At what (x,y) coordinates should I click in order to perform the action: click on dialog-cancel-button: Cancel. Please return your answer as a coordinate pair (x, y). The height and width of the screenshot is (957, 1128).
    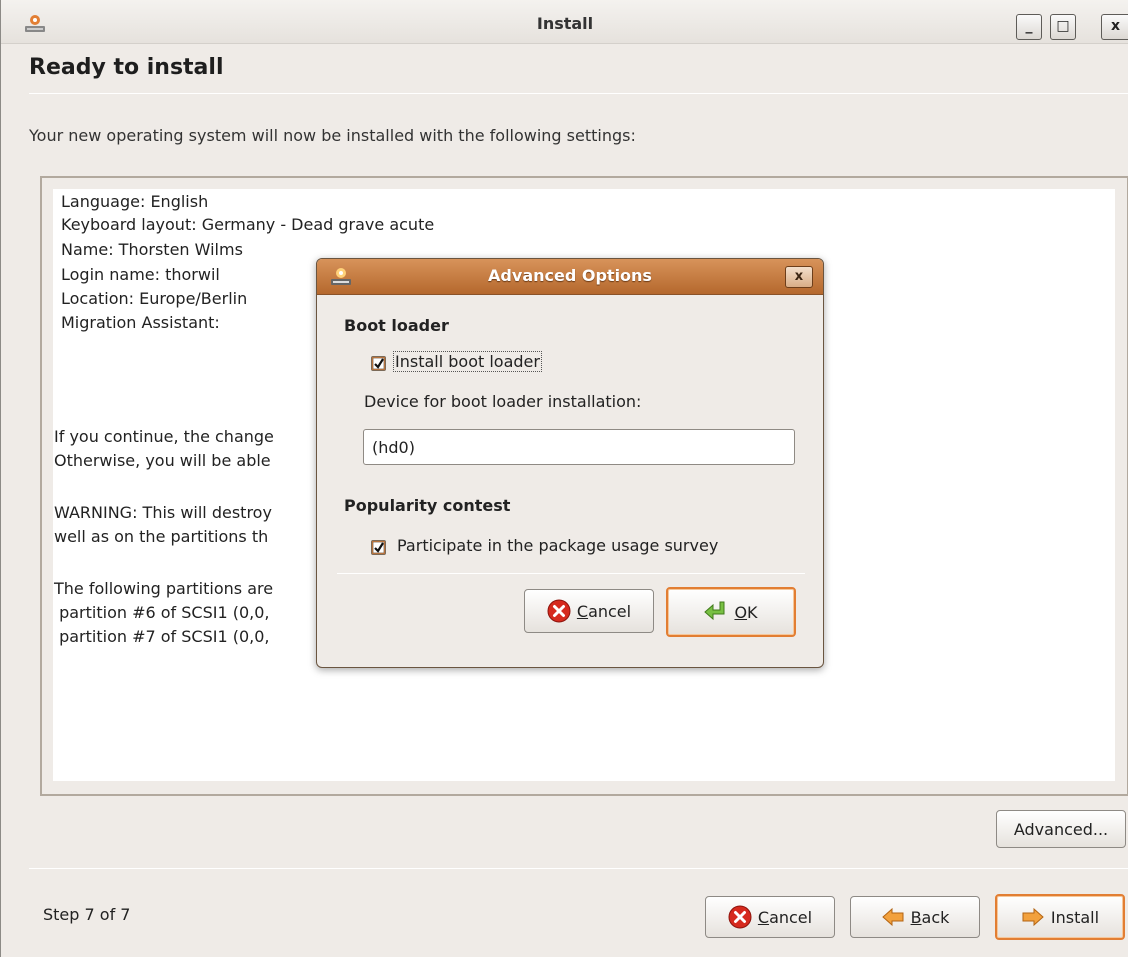
    Looking at the image, I should click on (589, 611).